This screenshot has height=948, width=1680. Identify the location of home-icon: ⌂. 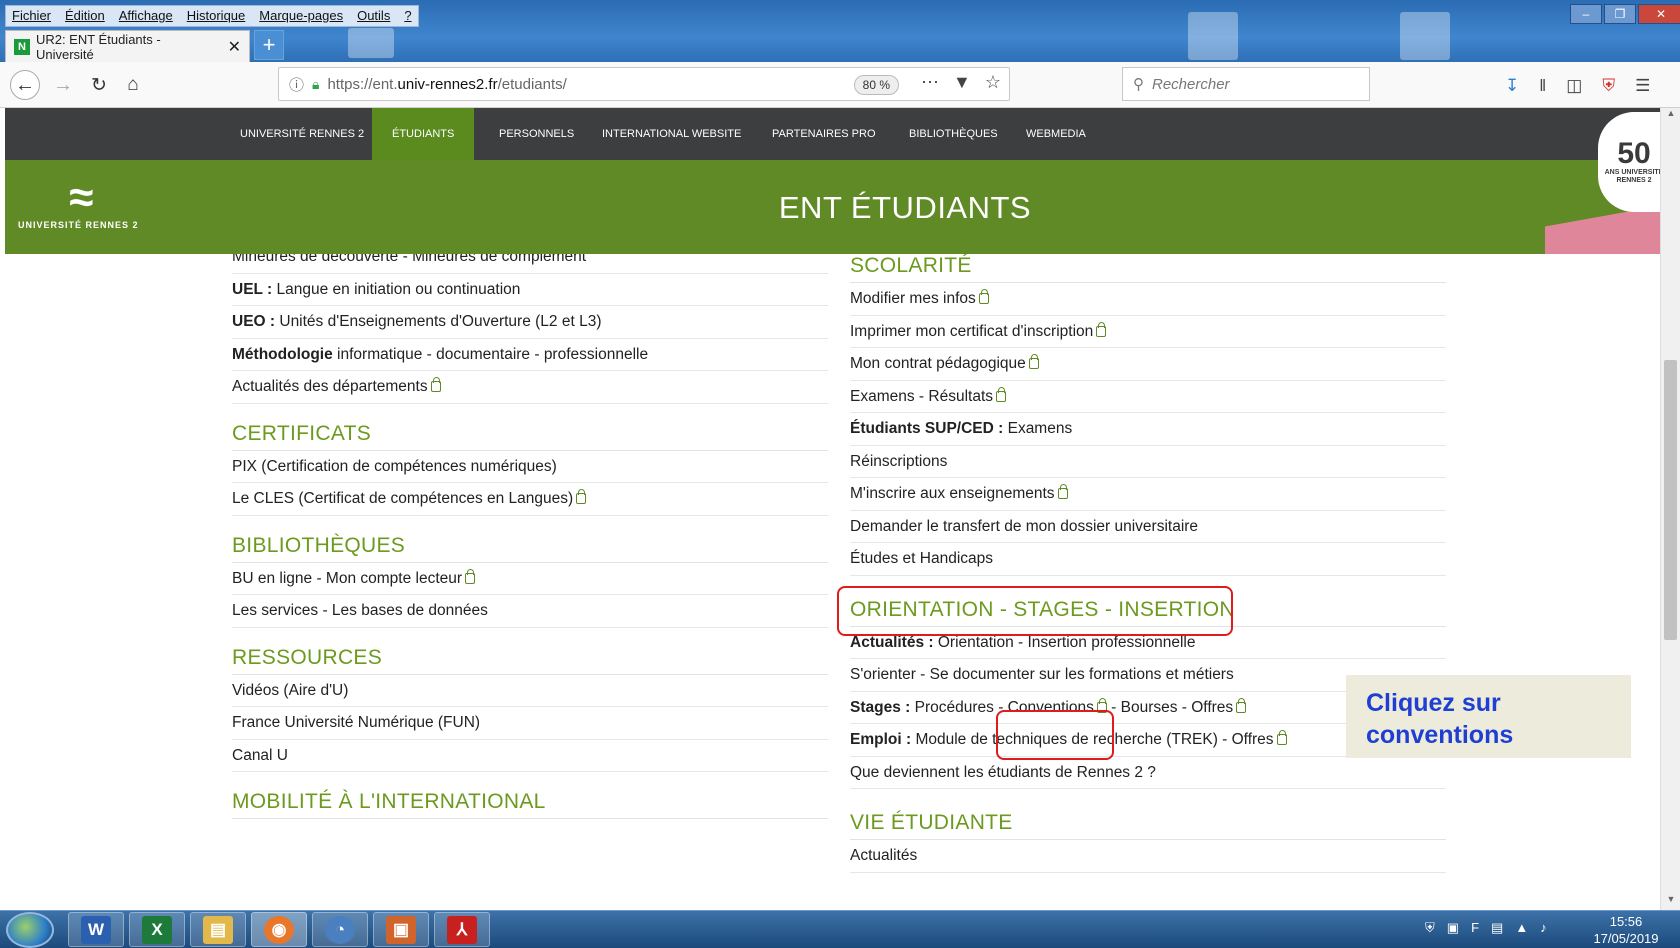
(133, 85).